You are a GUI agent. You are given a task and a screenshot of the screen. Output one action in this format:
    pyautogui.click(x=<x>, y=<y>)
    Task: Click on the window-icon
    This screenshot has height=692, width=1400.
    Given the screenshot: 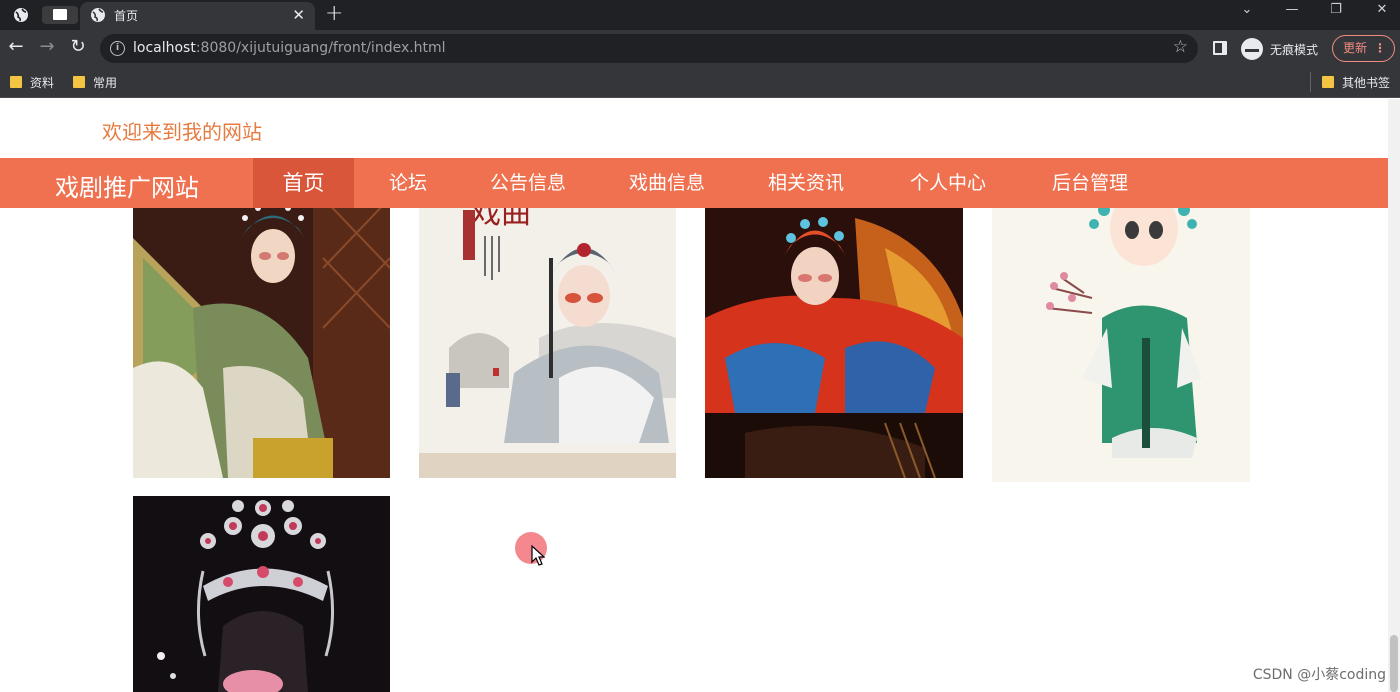 What is the action you would take?
    pyautogui.click(x=60, y=14)
    